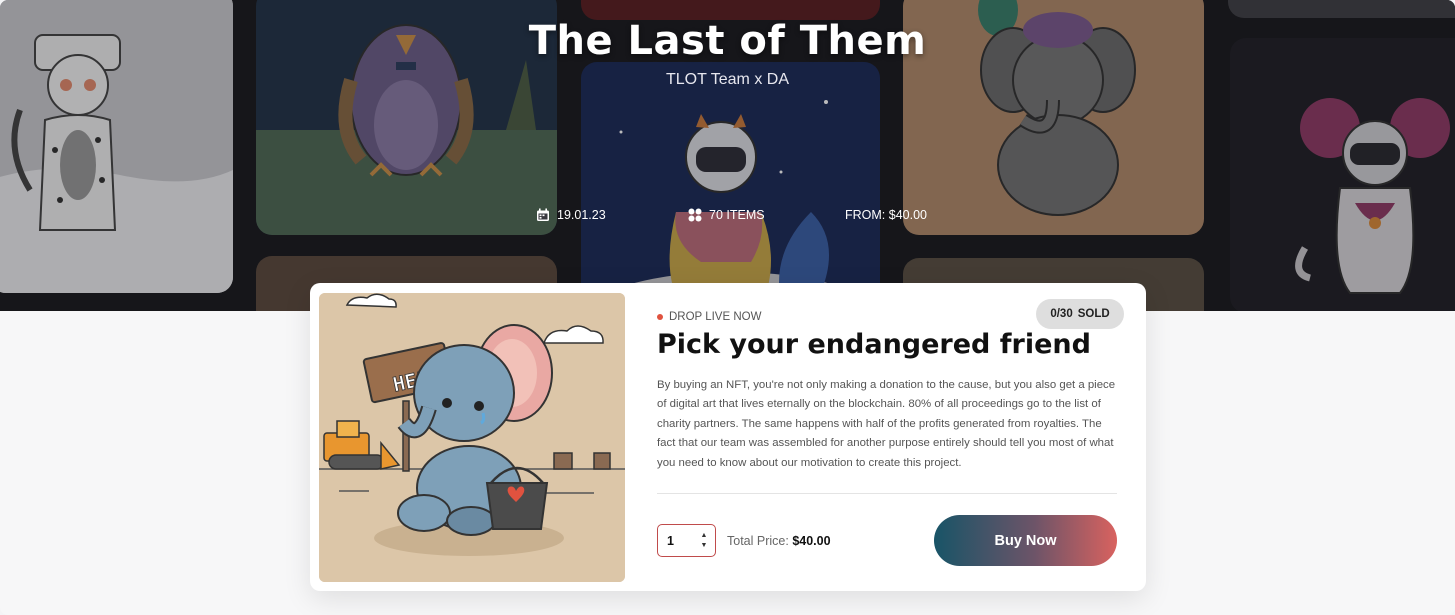 Image resolution: width=1455 pixels, height=615 pixels. What do you see at coordinates (704, 545) in the screenshot?
I see `quantity-decrement-icon: ▼` at bounding box center [704, 545].